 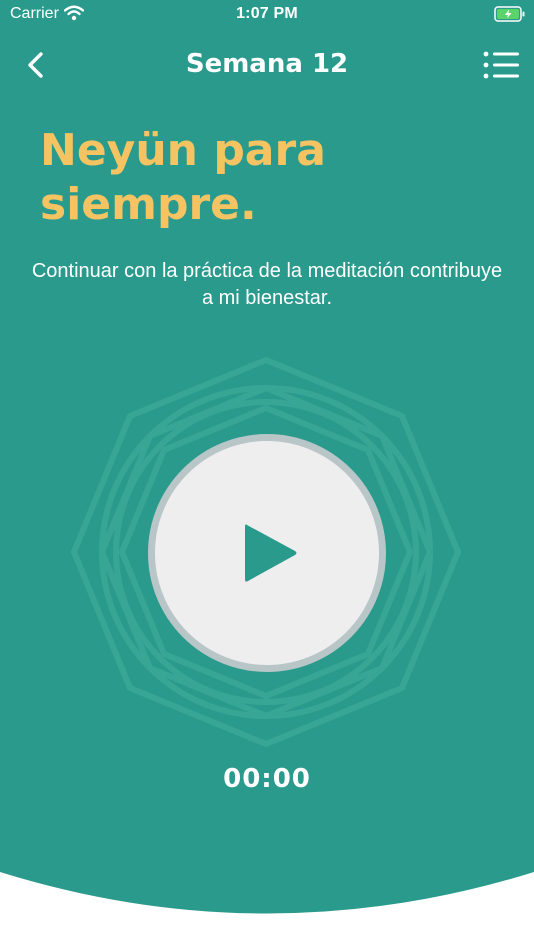 I want to click on navigation-bar: Semana 12, so click(x=267, y=64).